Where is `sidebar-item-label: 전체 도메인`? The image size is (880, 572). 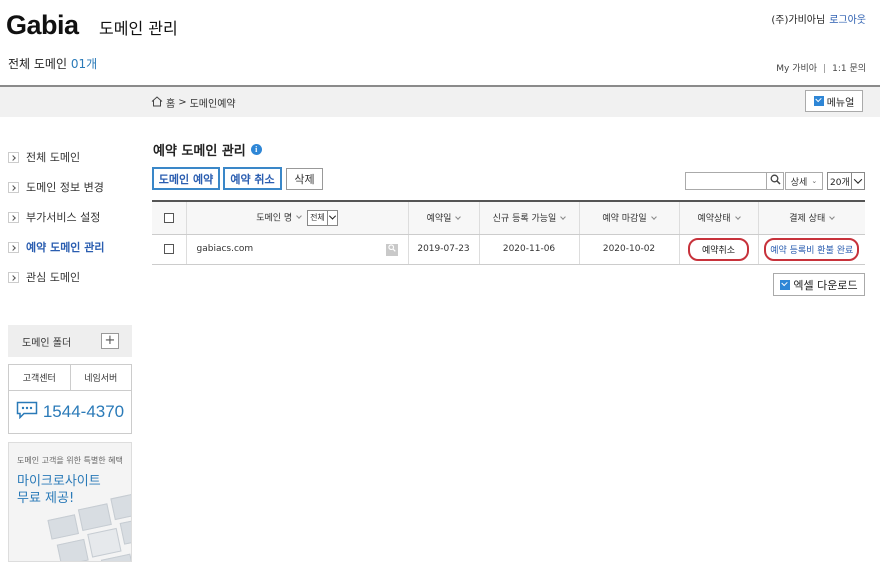
sidebar-item-label: 전체 도메인 is located at coordinates (53, 157).